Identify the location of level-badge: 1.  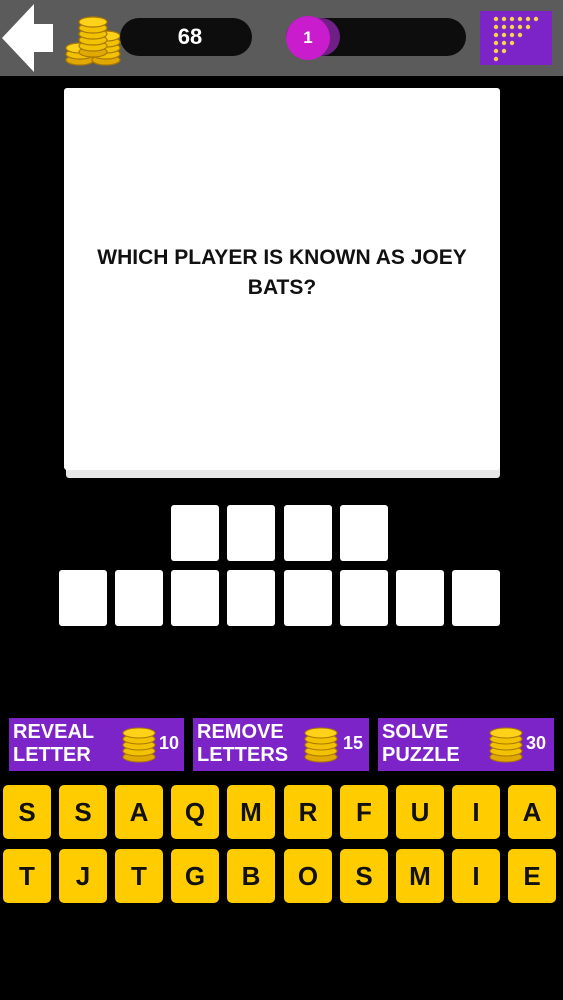
(308, 38).